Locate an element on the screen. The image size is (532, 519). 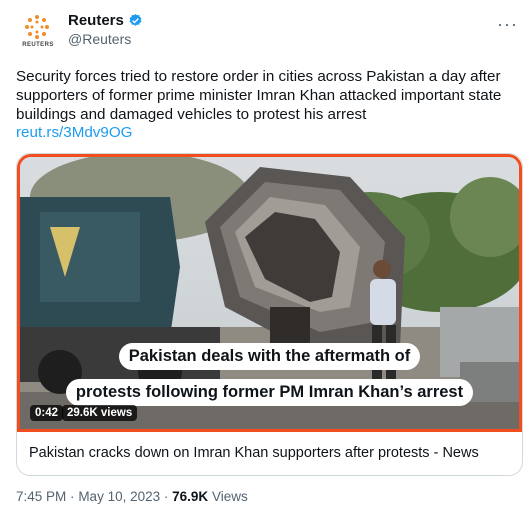
tweet-meta: 7:45 PM · May 10, 2023 · 76.9K Views is located at coordinates (132, 496).